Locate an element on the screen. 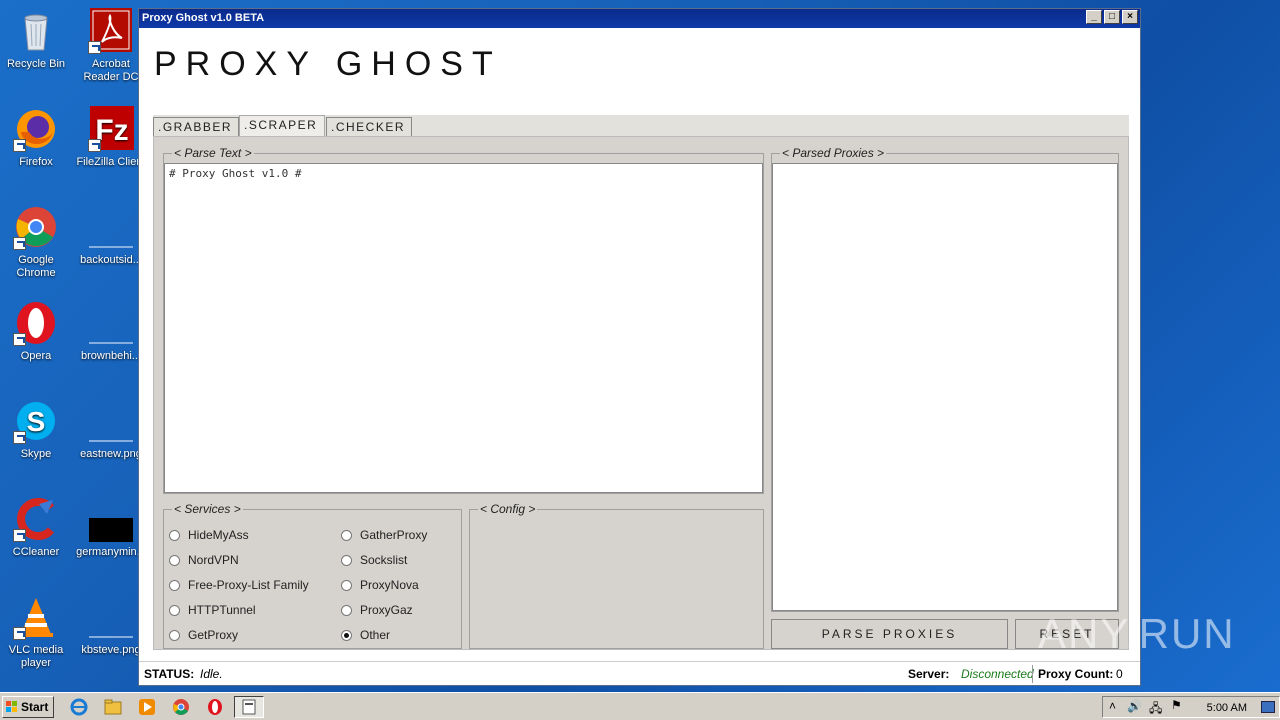  service-option: ProxyNova is located at coordinates (380, 585).